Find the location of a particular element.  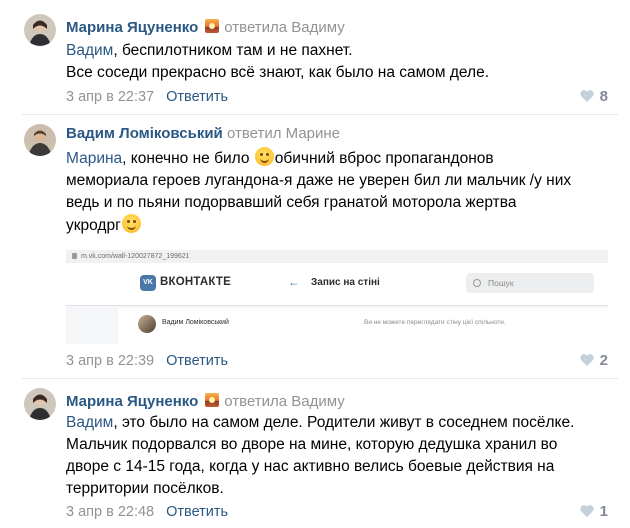

like-button: 2 is located at coordinates (593, 361).